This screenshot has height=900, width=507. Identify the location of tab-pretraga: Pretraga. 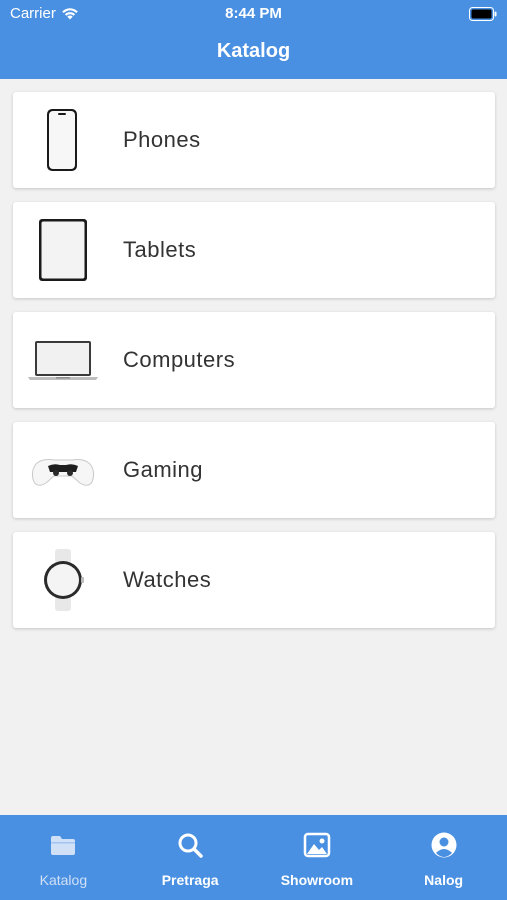
(190, 857).